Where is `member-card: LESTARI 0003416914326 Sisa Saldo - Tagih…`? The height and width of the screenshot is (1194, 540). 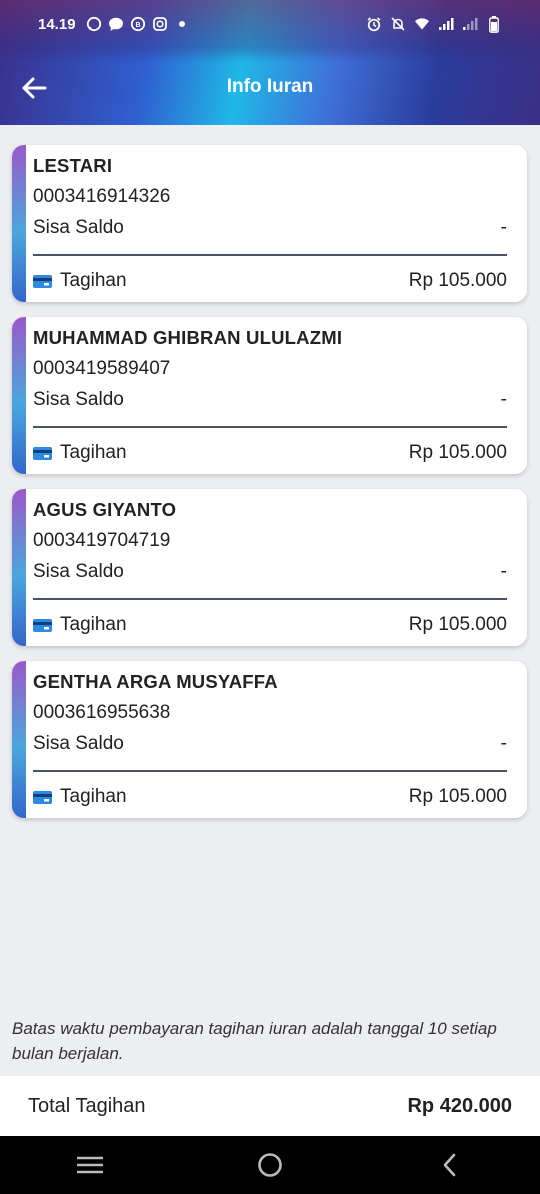 member-card: LESTARI 0003416914326 Sisa Saldo - Tagih… is located at coordinates (269, 223).